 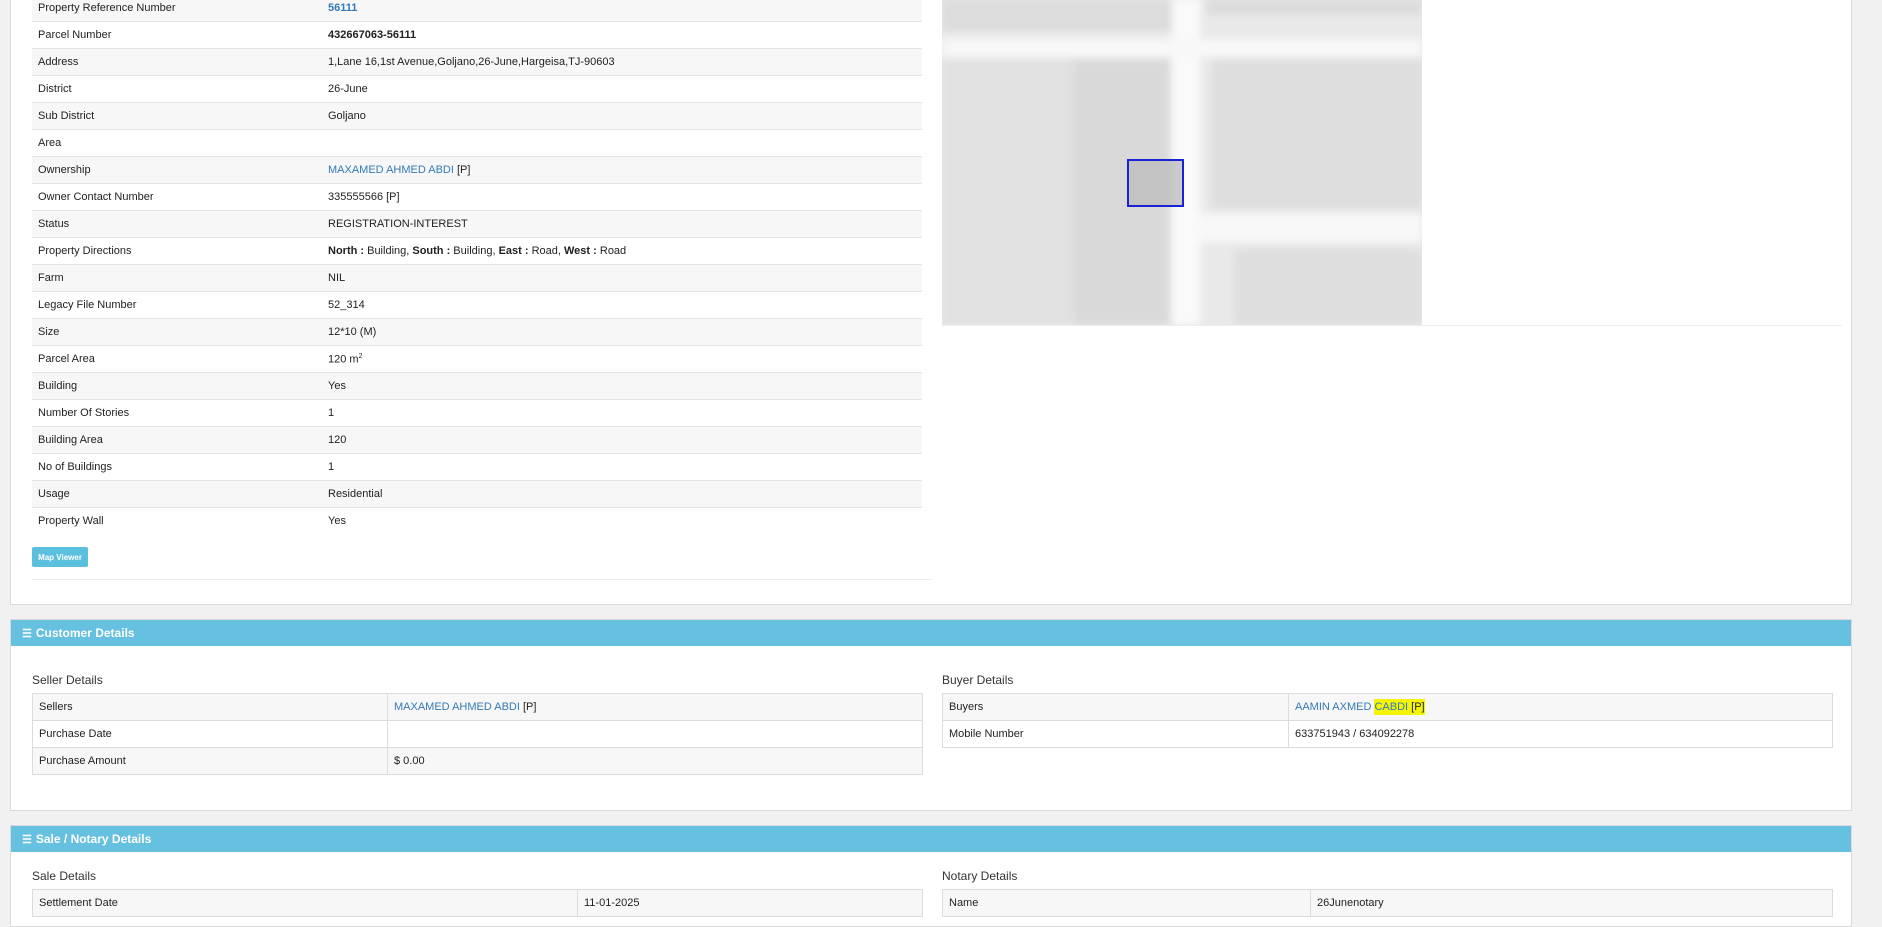 I want to click on legacy-file-value: 52_314, so click(x=622, y=305).